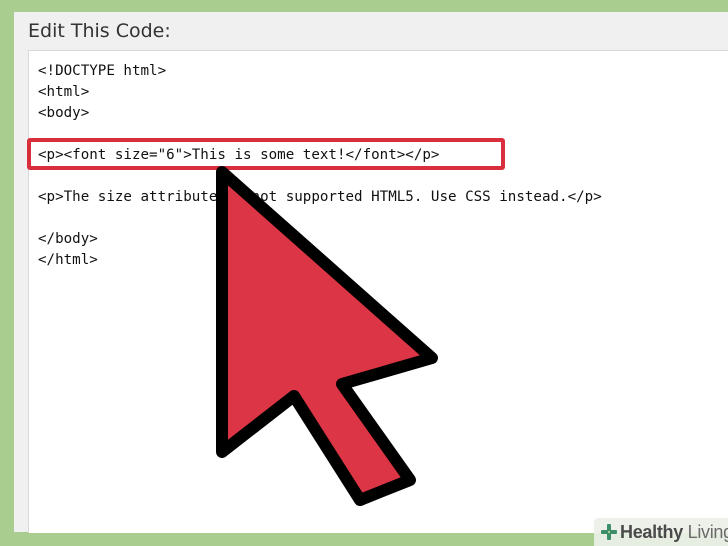 This screenshot has width=728, height=546. What do you see at coordinates (609, 532) in the screenshot?
I see `plus-cross-icon` at bounding box center [609, 532].